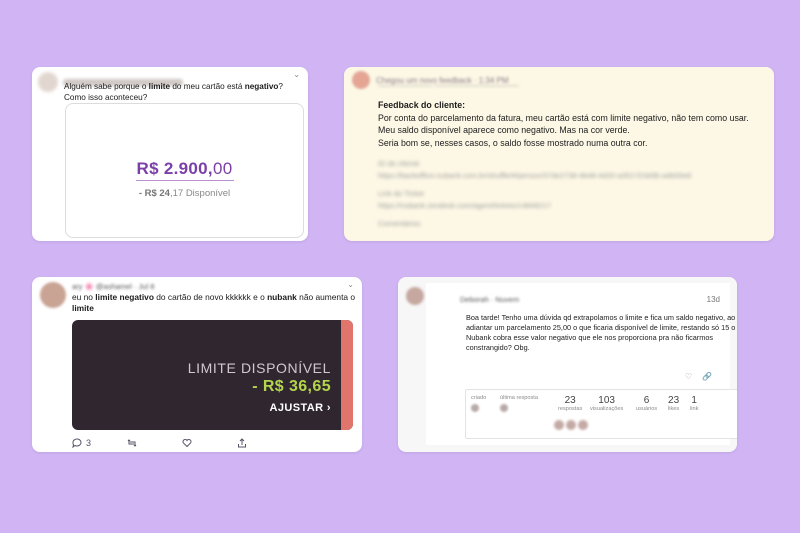 The width and height of the screenshot is (800, 533). I want to click on stat-users: 6 usuários, so click(647, 403).